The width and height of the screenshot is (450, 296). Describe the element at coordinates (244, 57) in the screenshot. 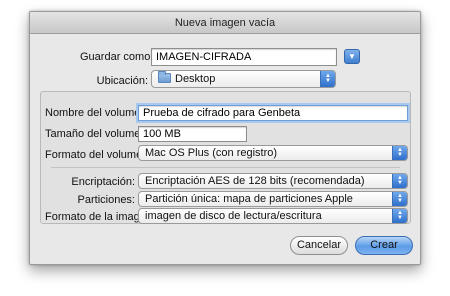

I see `save-as-field: IMAGEN-CIFRADA` at that location.